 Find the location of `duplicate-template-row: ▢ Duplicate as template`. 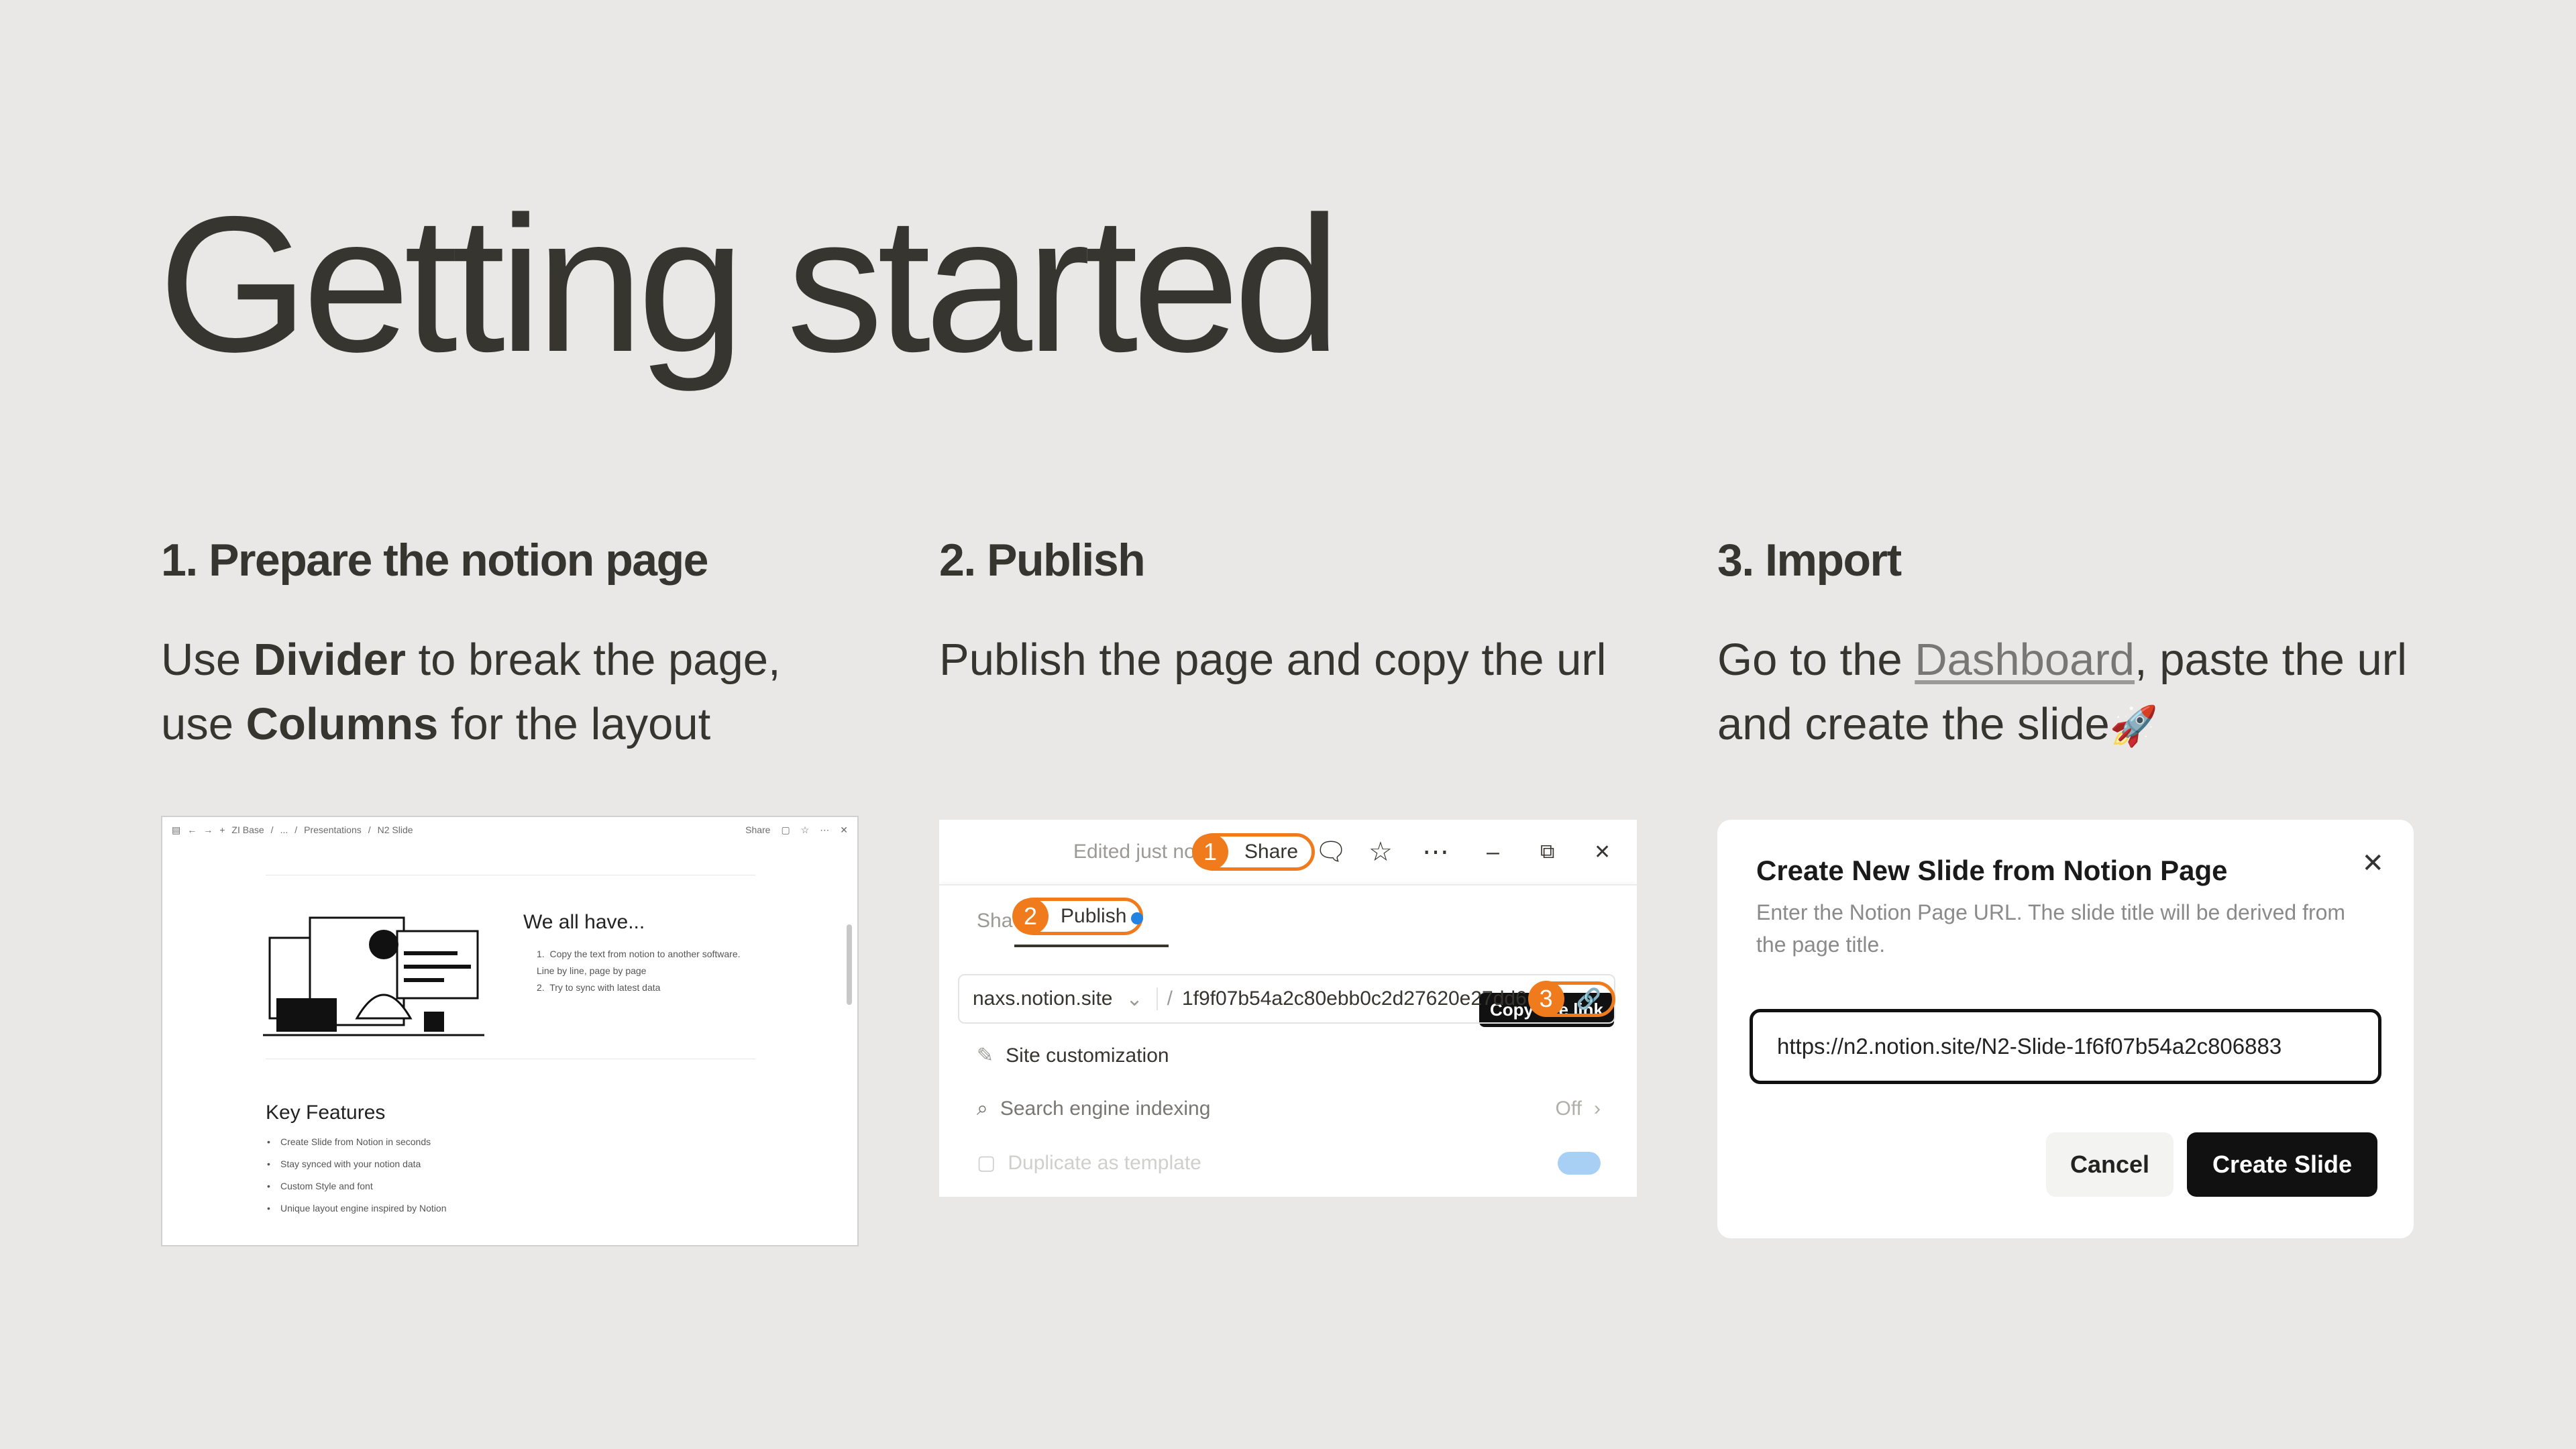

duplicate-template-row: ▢ Duplicate as template is located at coordinates (1289, 1163).